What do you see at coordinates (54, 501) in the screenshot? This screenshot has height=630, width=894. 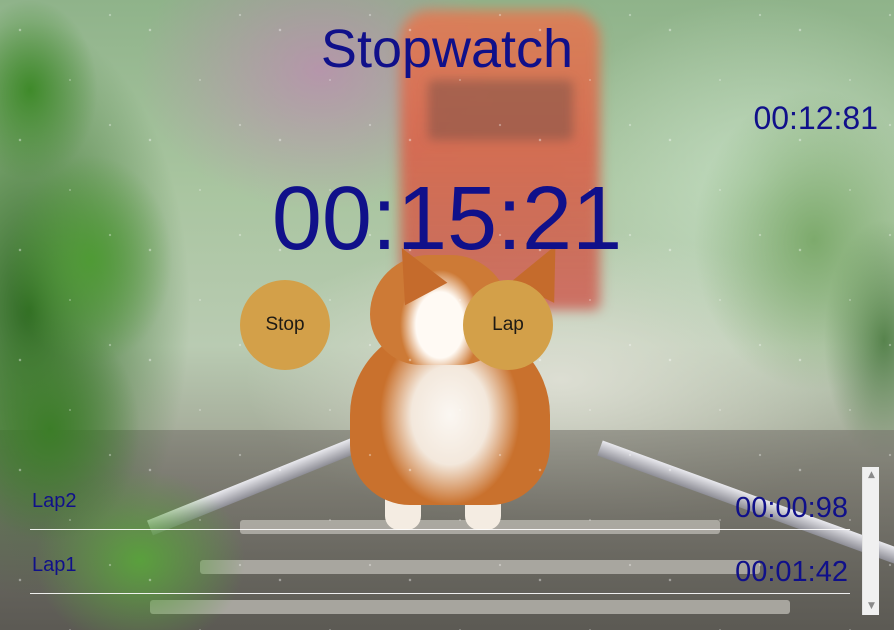 I see `lap-name: Lap2` at bounding box center [54, 501].